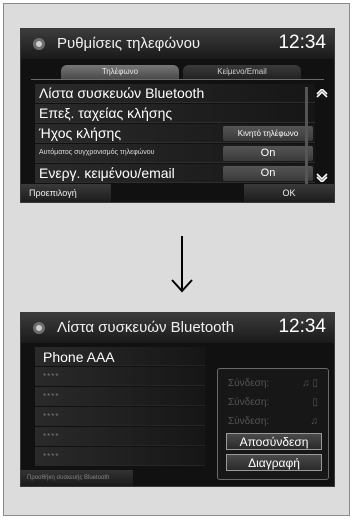 This screenshot has height=520, width=354. I want to click on menu-item-auto-phone-sync: Αυτόματος συγχρονισμός τηλεφώνου On, so click(175, 153).